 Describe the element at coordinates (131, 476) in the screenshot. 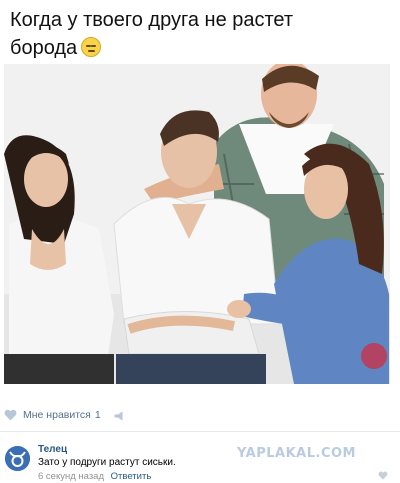

I see `reply-link: Ответить` at that location.